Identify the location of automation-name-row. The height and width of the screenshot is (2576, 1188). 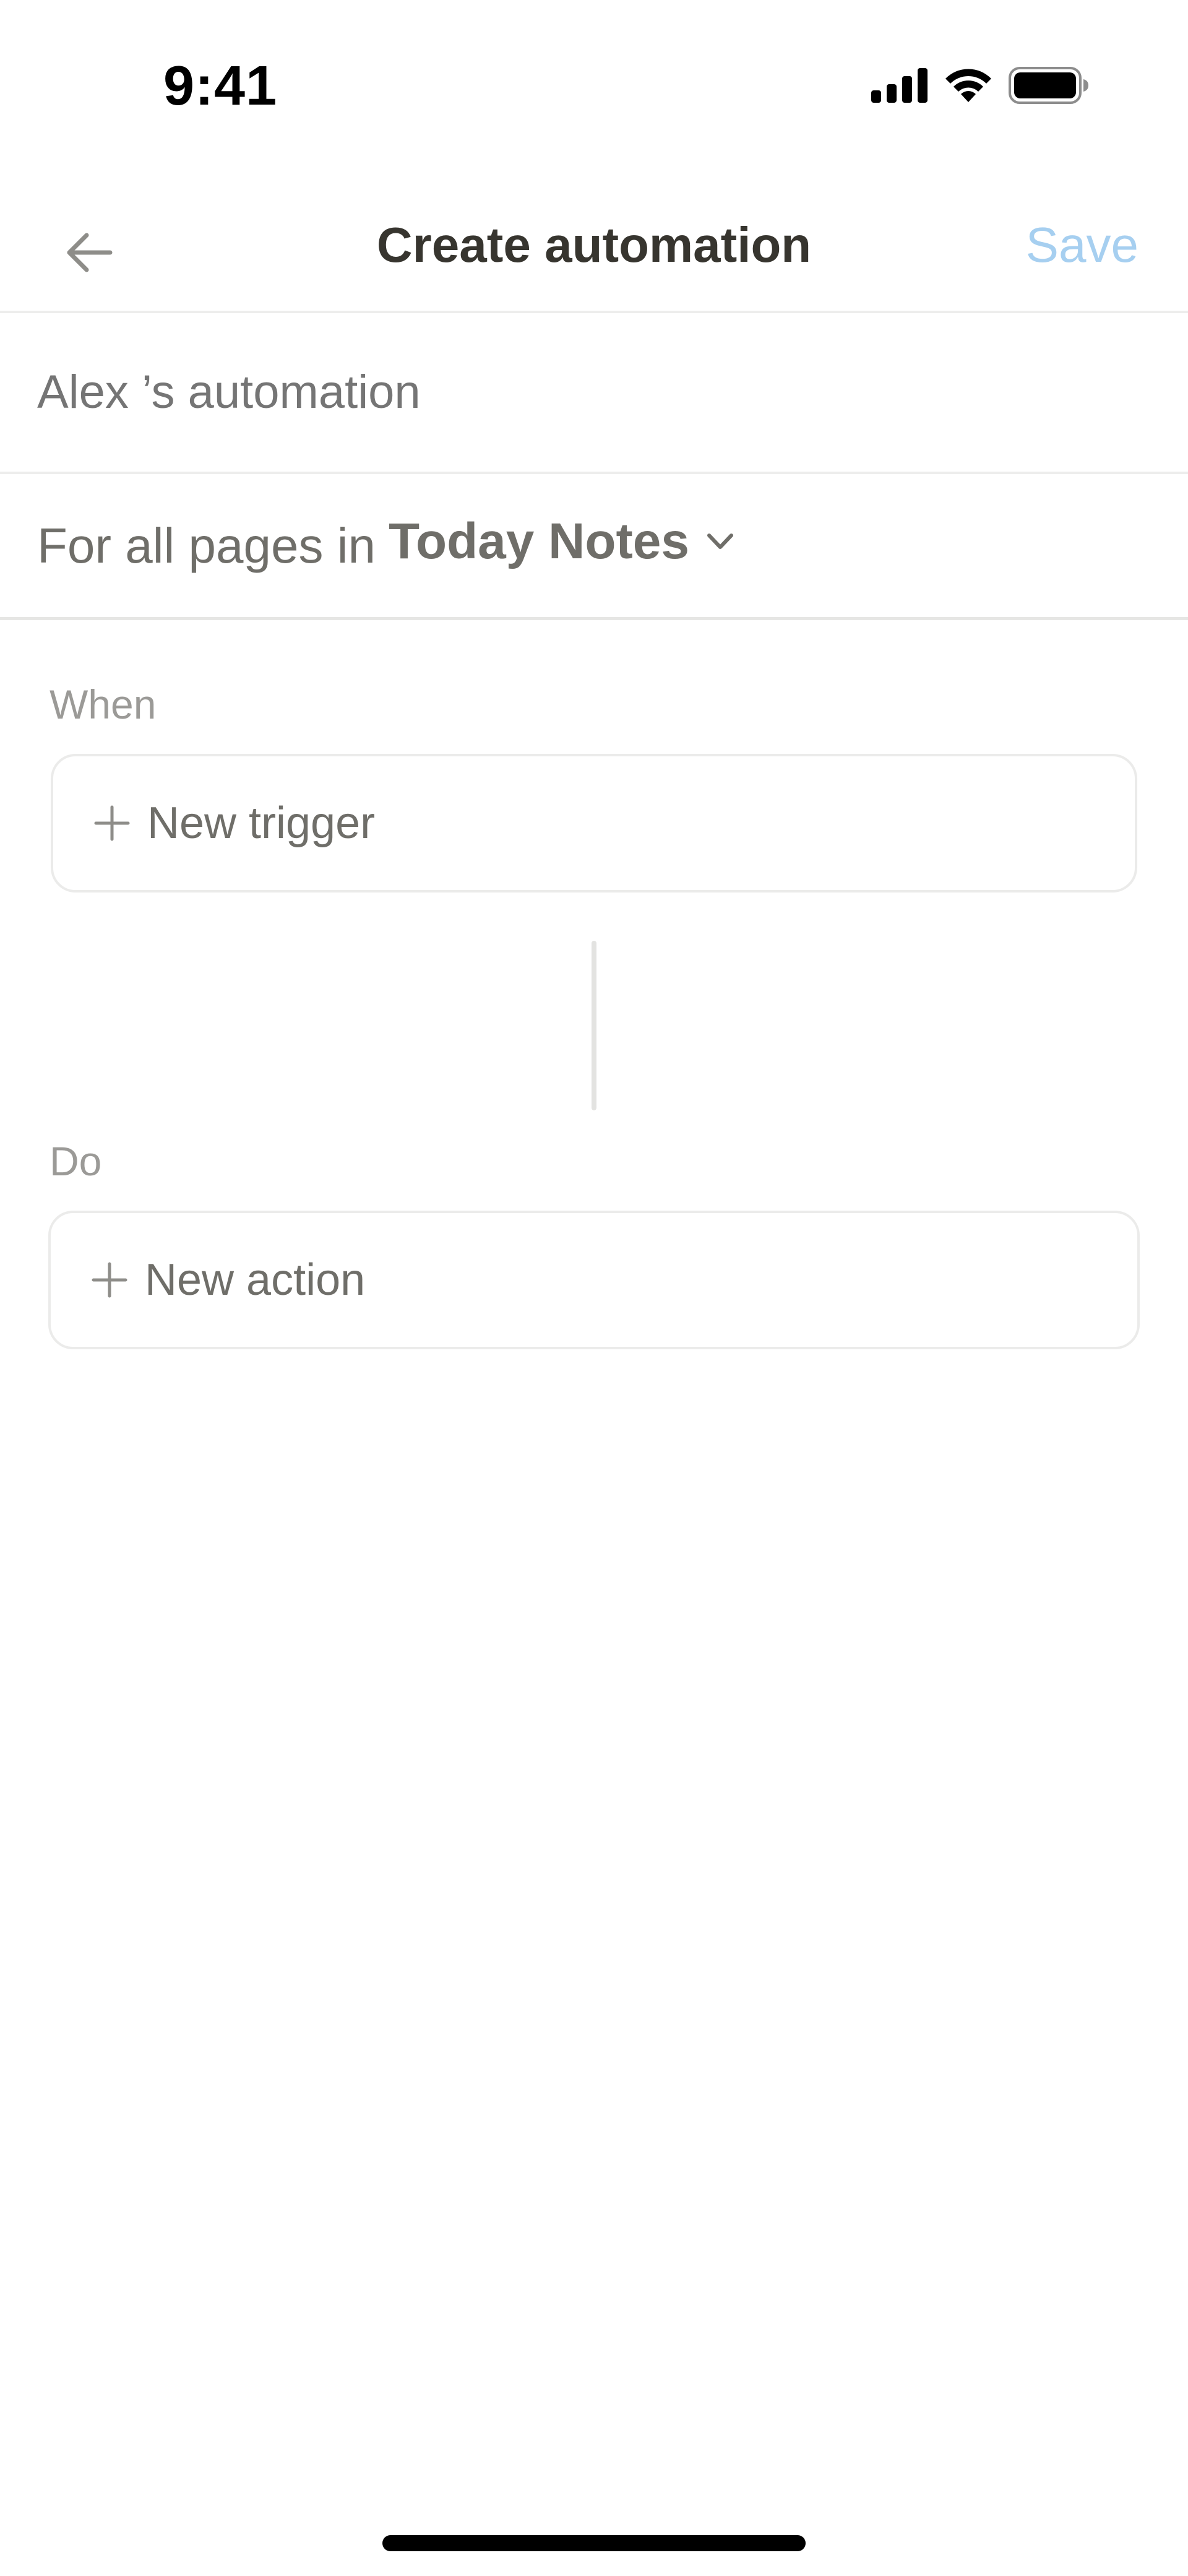
(594, 393).